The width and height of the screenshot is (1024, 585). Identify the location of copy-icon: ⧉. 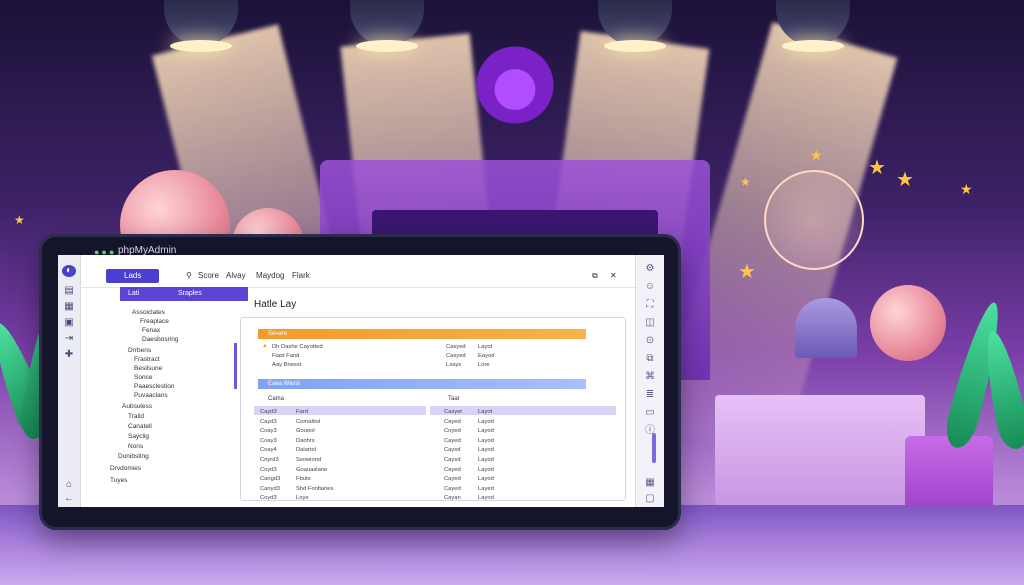
(595, 276).